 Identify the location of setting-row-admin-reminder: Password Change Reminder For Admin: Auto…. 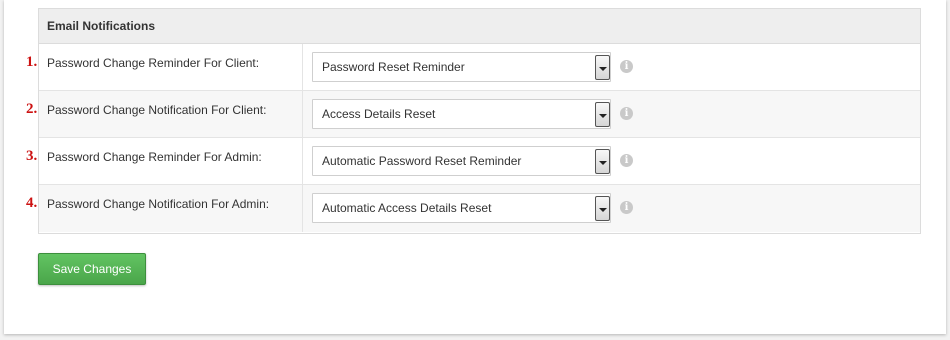
(479, 161).